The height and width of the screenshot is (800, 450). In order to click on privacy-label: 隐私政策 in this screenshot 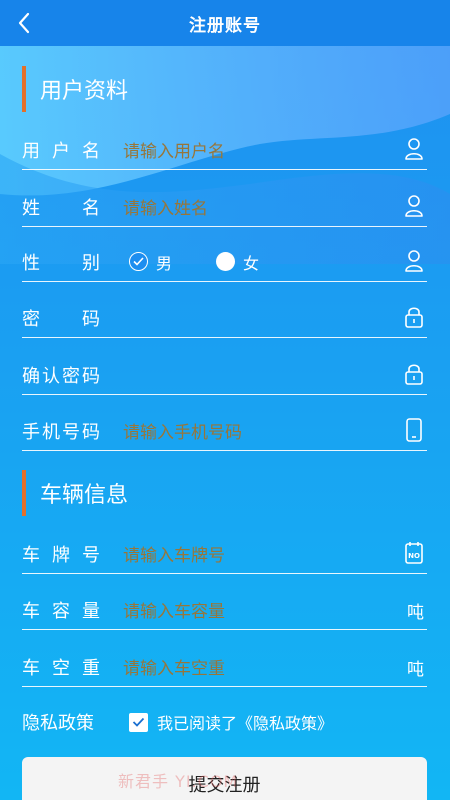, I will do `click(58, 723)`.